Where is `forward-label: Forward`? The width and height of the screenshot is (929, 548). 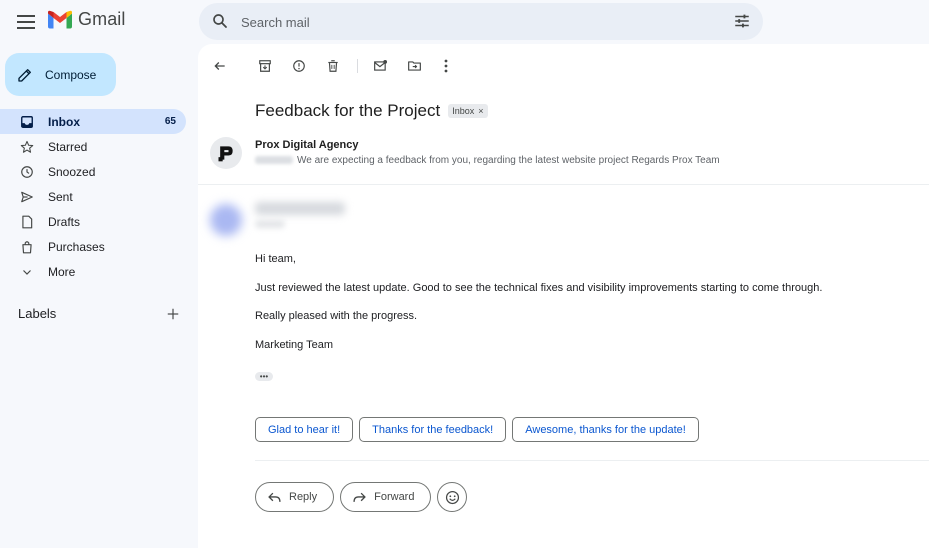 forward-label: Forward is located at coordinates (394, 497).